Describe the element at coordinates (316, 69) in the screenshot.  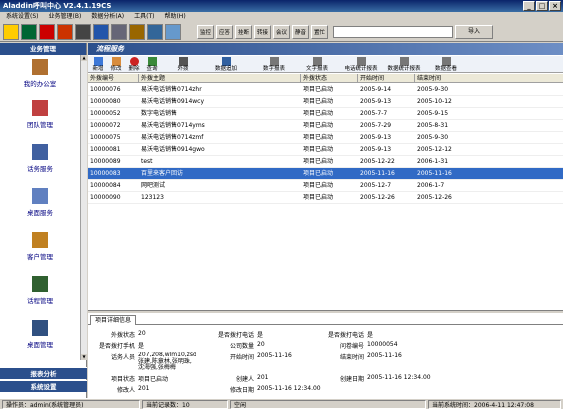
I see `action-label: 文字报表` at that location.